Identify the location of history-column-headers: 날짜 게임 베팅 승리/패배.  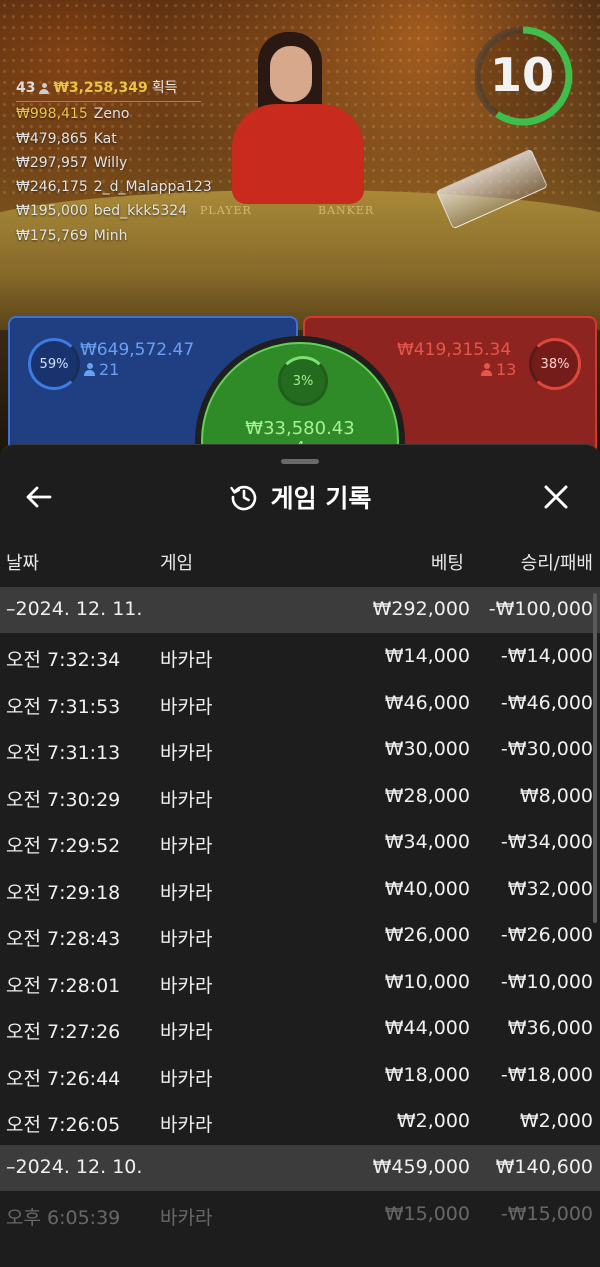
(300, 564).